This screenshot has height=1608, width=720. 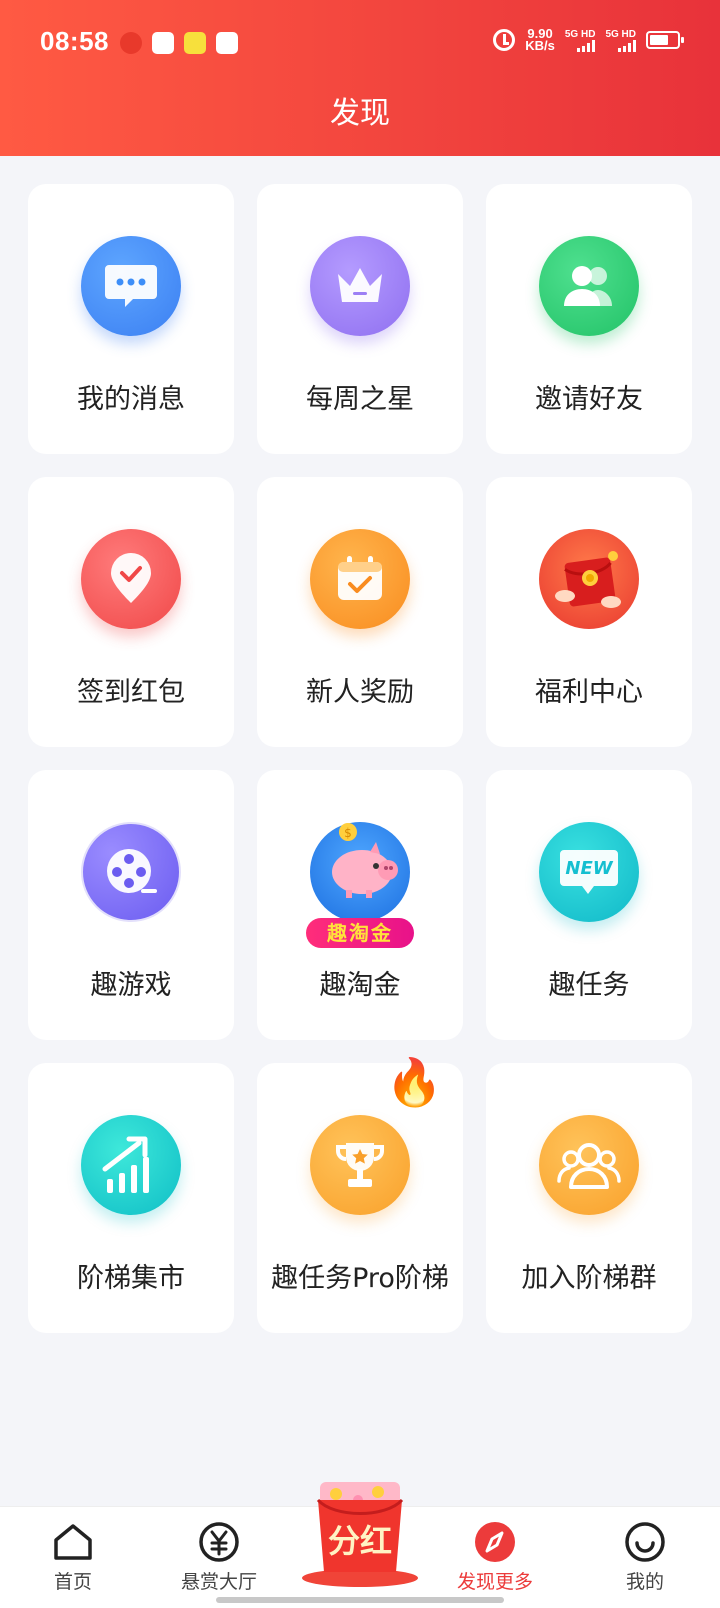 What do you see at coordinates (360, 1541) in the screenshot?
I see `dividend-label: 分红` at bounding box center [360, 1541].